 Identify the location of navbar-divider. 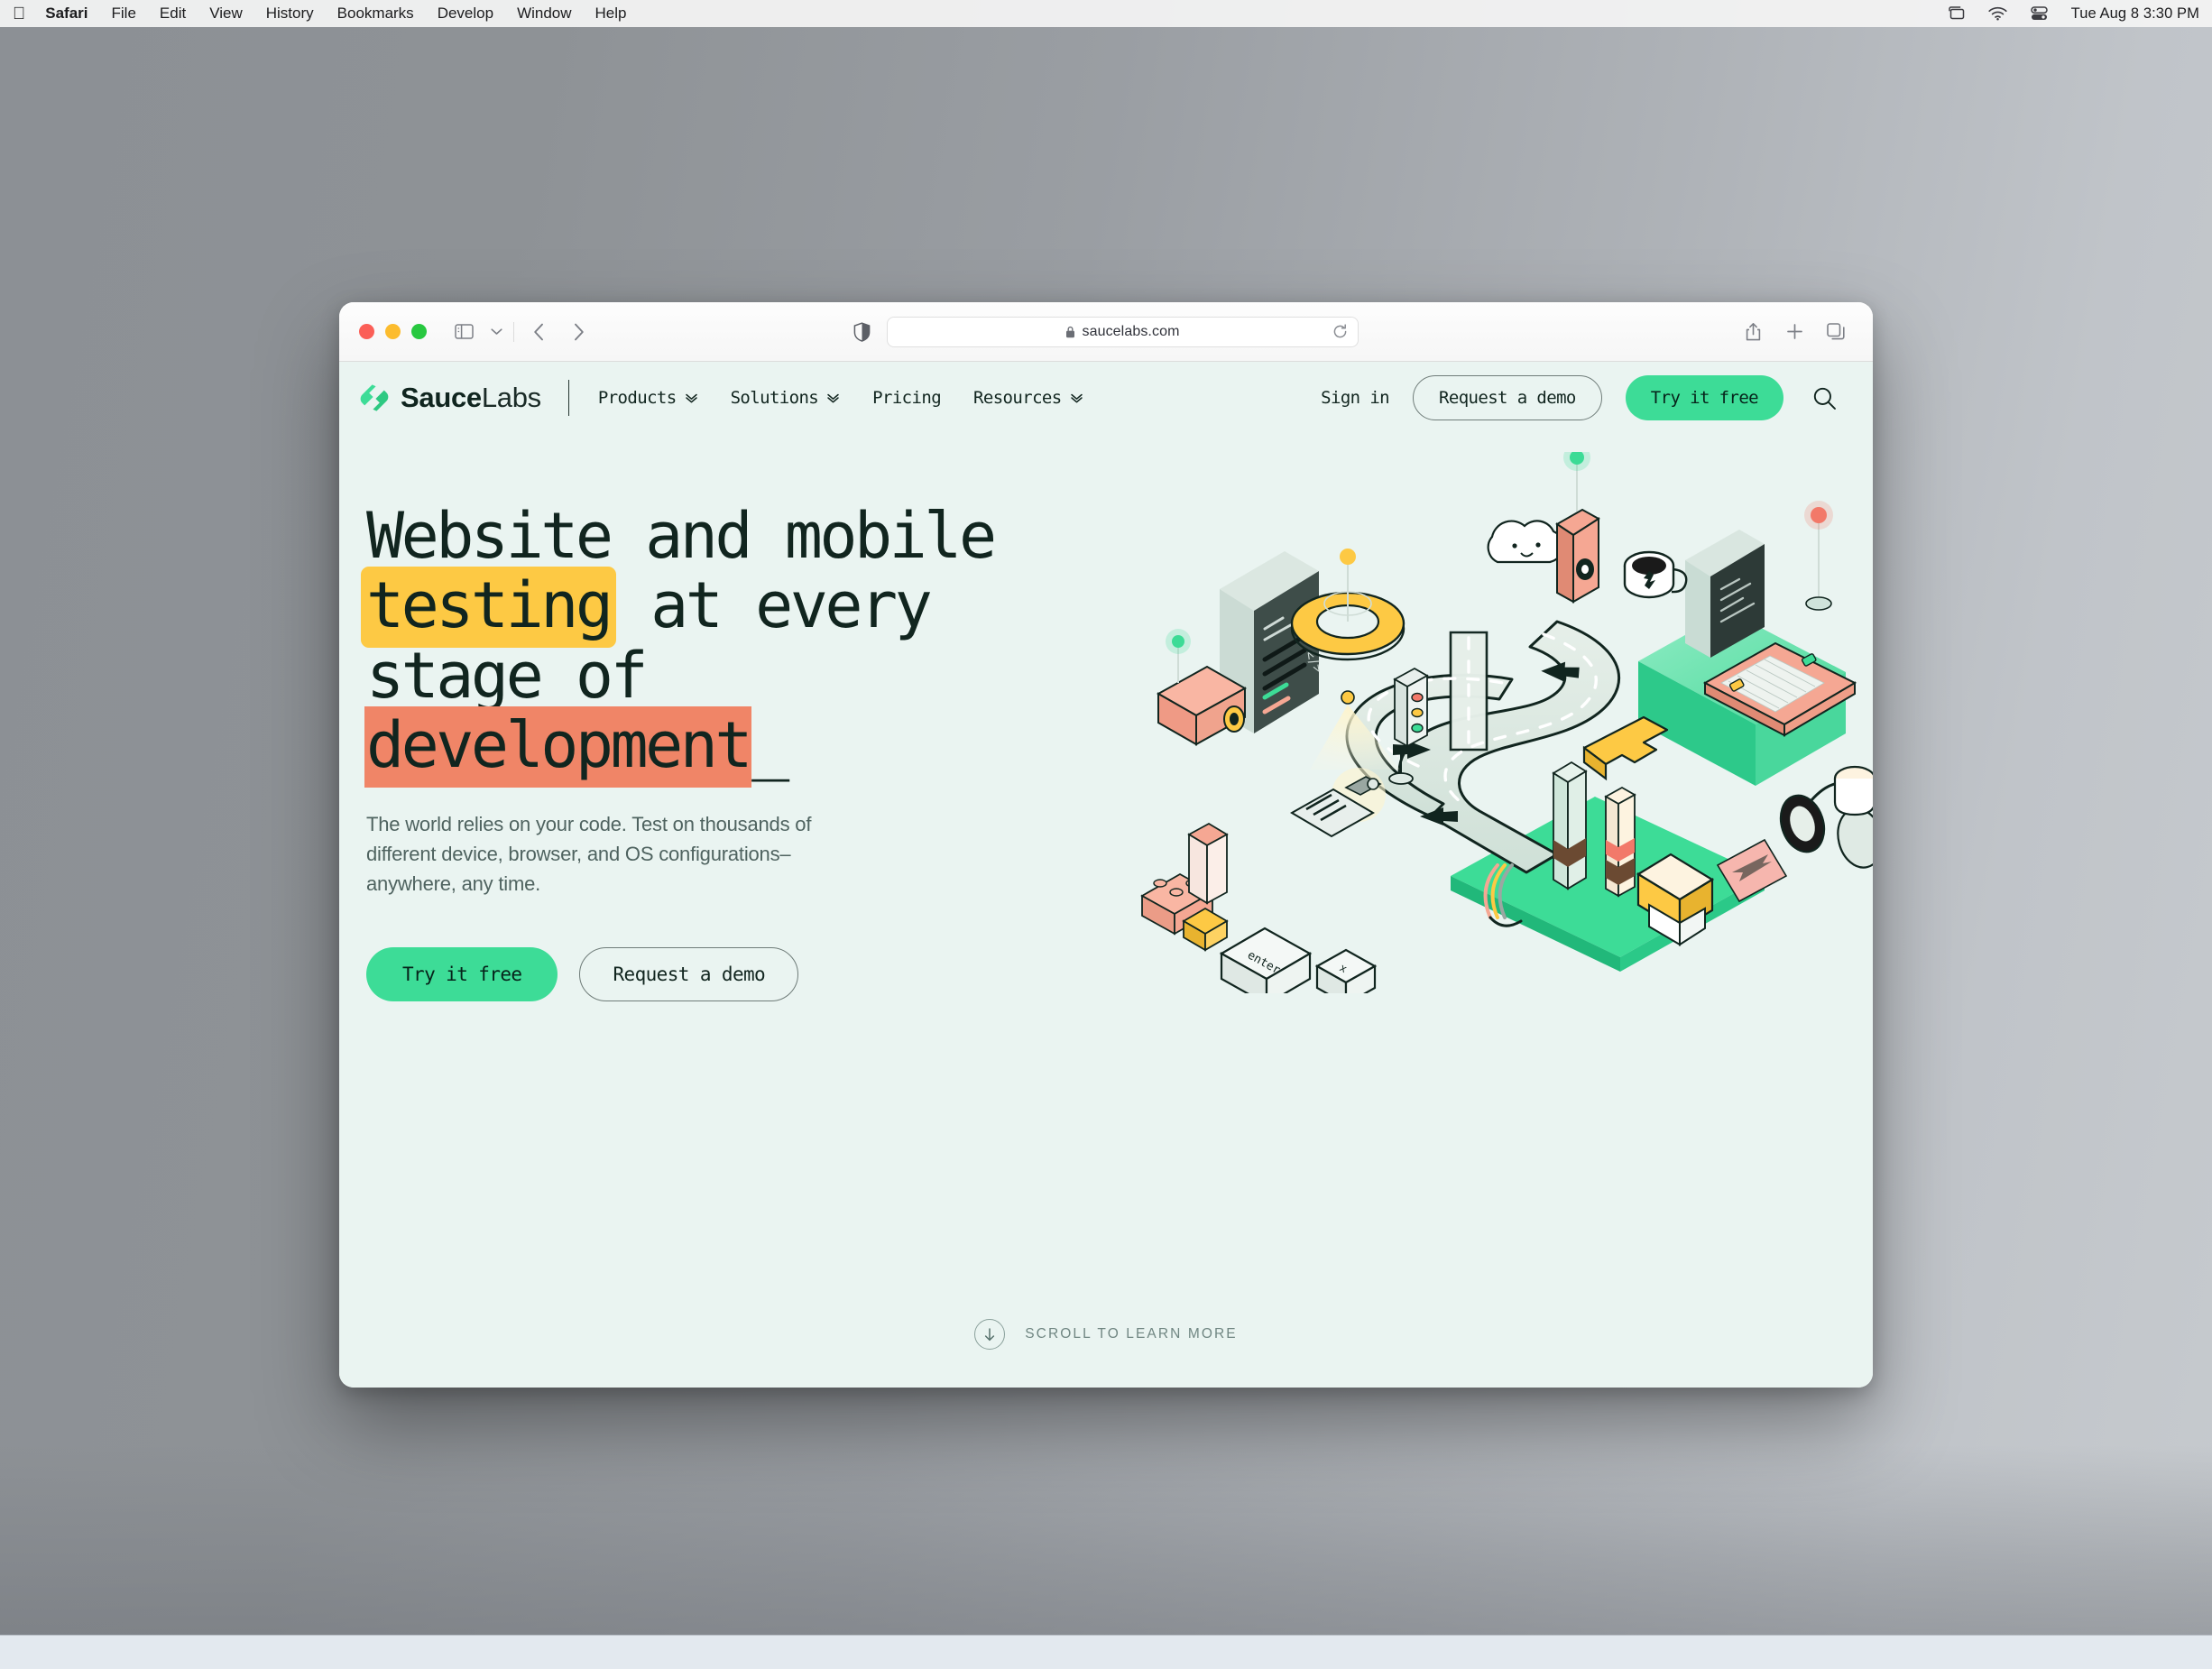
(568, 398).